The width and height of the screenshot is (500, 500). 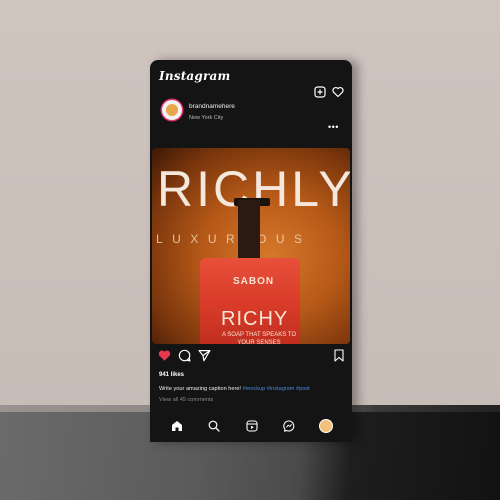 What do you see at coordinates (251, 115) in the screenshot?
I see `post-header: brandnamehere New York City •••` at bounding box center [251, 115].